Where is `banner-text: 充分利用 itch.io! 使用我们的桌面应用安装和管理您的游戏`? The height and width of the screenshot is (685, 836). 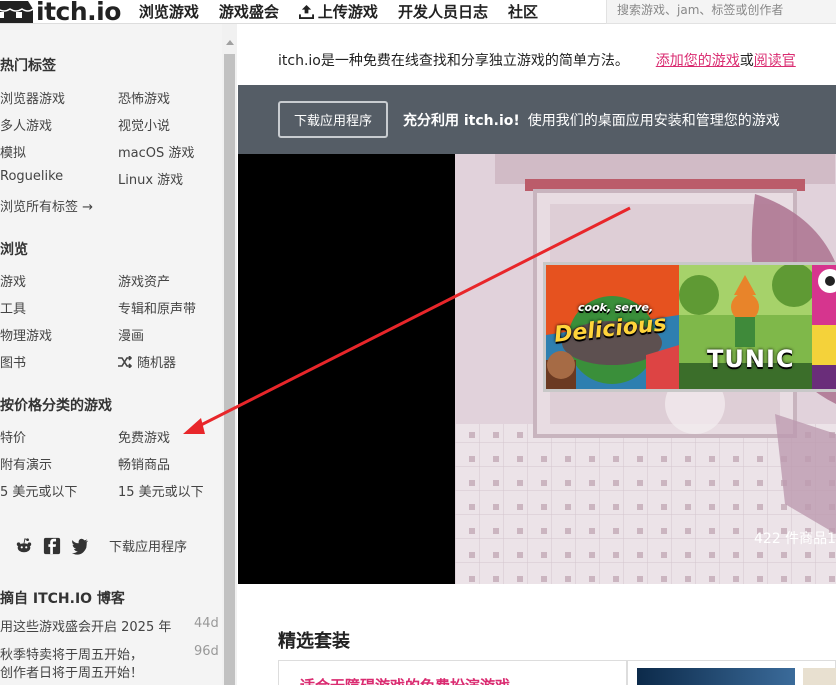
banner-text: 充分利用 itch.io! 使用我们的桌面应用安装和管理您的游戏 is located at coordinates (591, 120).